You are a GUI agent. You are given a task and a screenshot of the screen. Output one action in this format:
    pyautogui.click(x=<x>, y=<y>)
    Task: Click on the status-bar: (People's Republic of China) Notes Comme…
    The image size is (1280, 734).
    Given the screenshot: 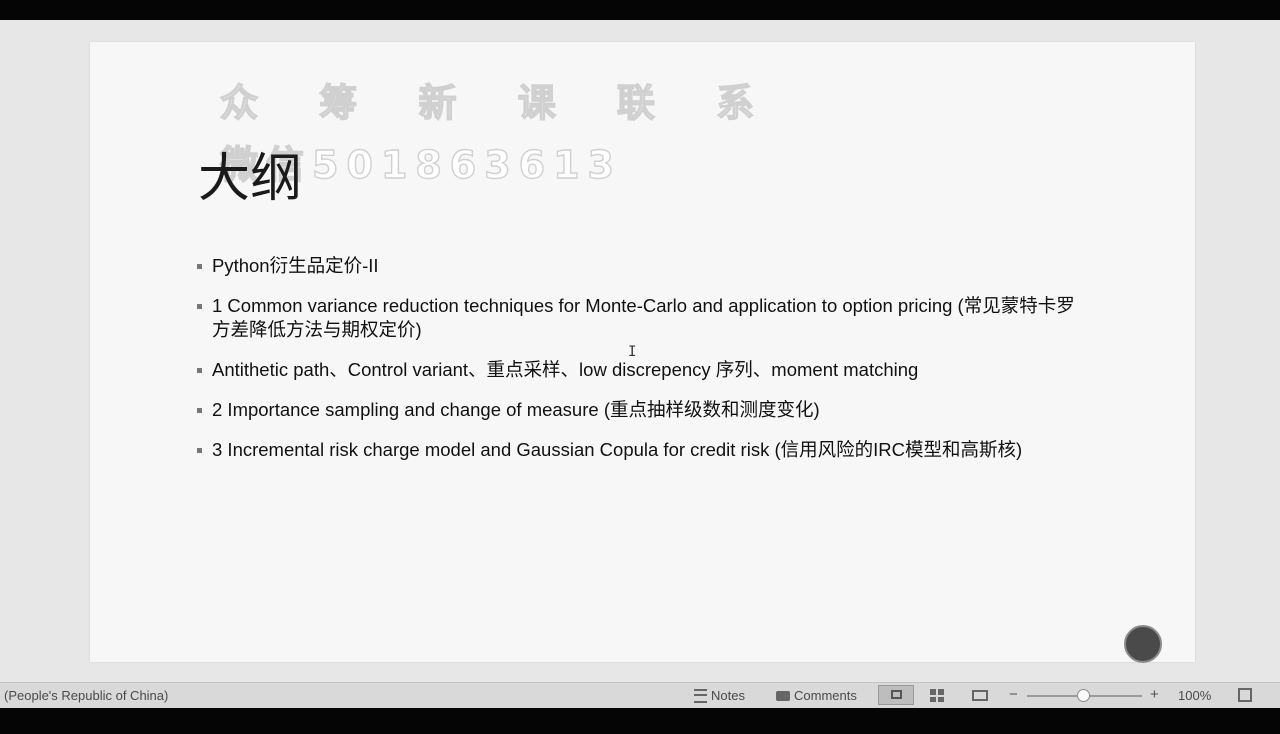 What is the action you would take?
    pyautogui.click(x=640, y=695)
    